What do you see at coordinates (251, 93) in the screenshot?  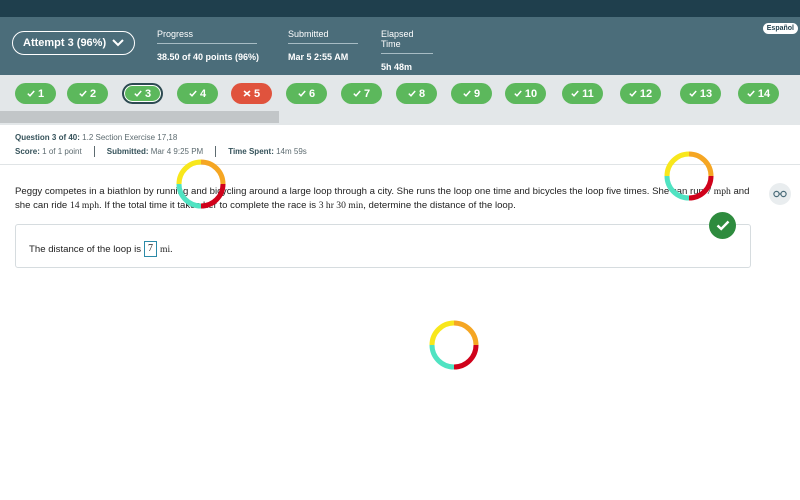 I see `question-pill-5: 5` at bounding box center [251, 93].